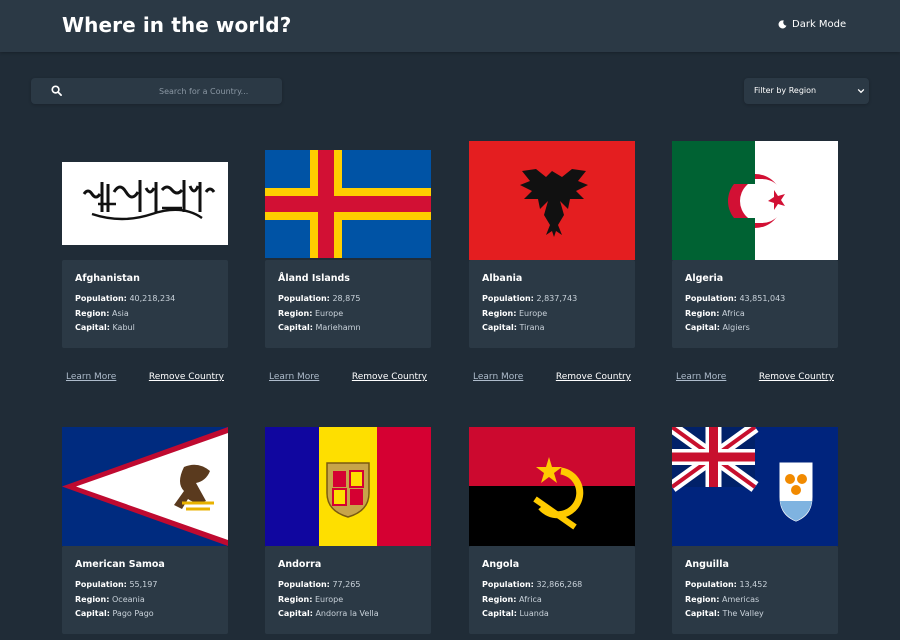 The image size is (900, 640). I want to click on flag-image-anguilla, so click(755, 486).